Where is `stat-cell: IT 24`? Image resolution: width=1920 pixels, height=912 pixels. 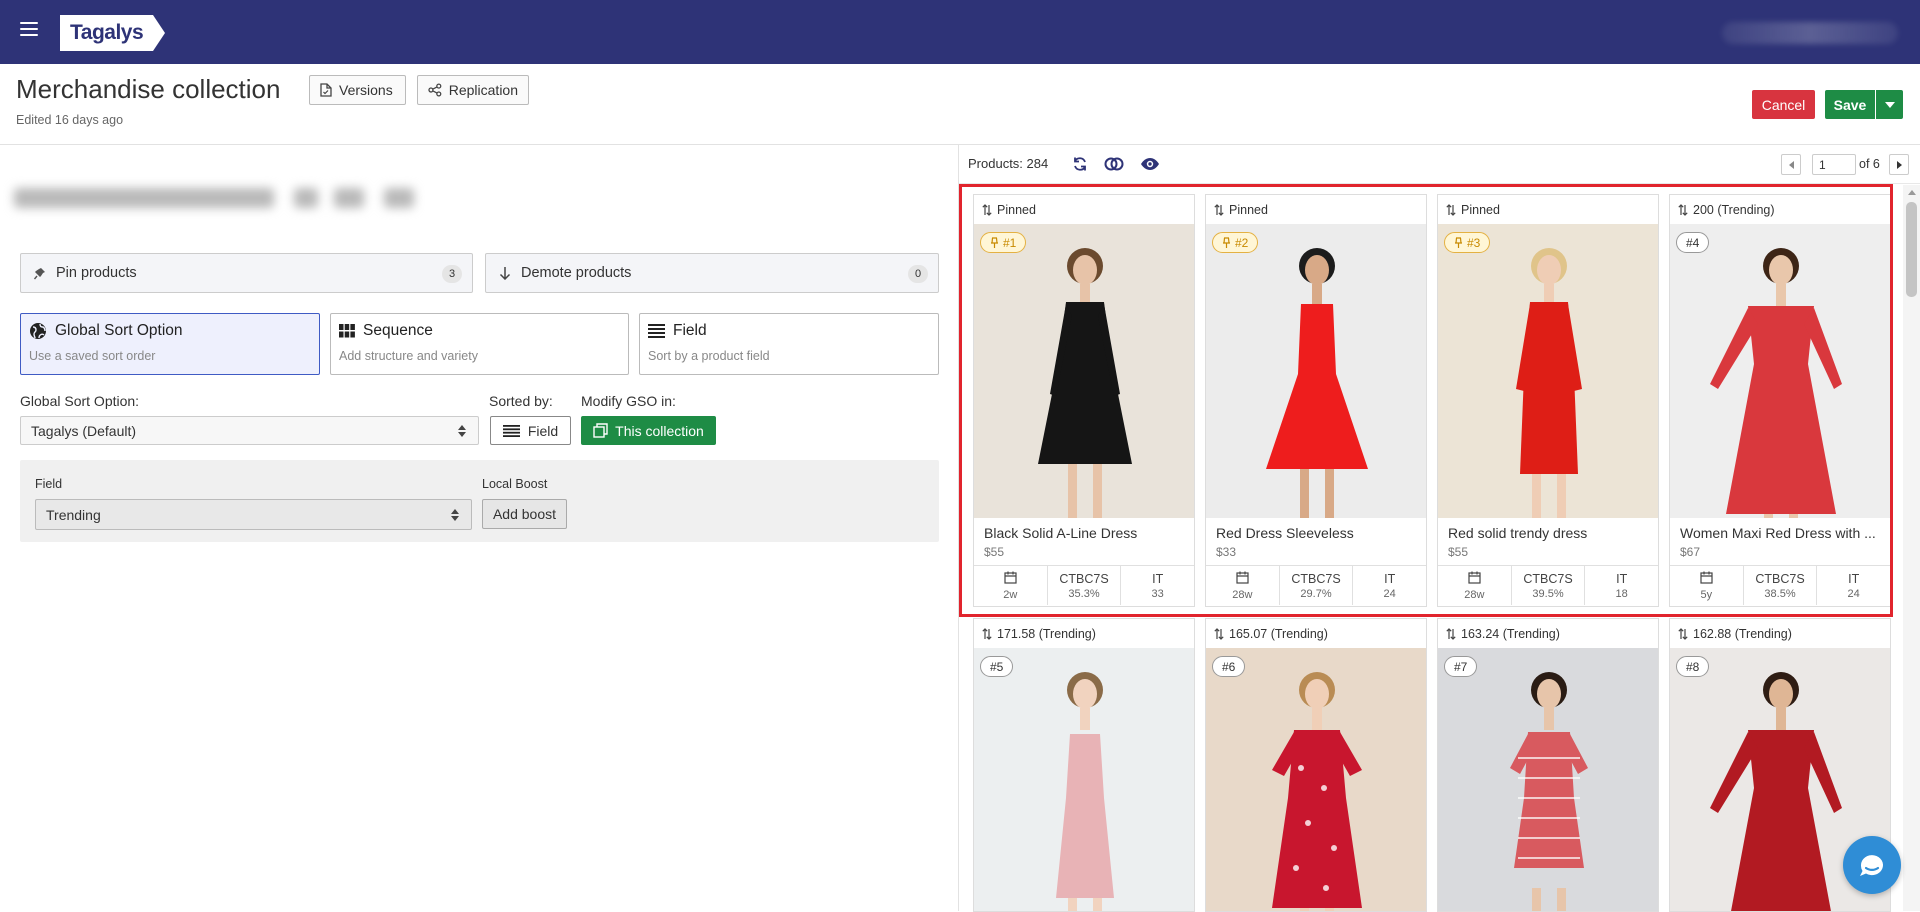 stat-cell: IT 24 is located at coordinates (1389, 585).